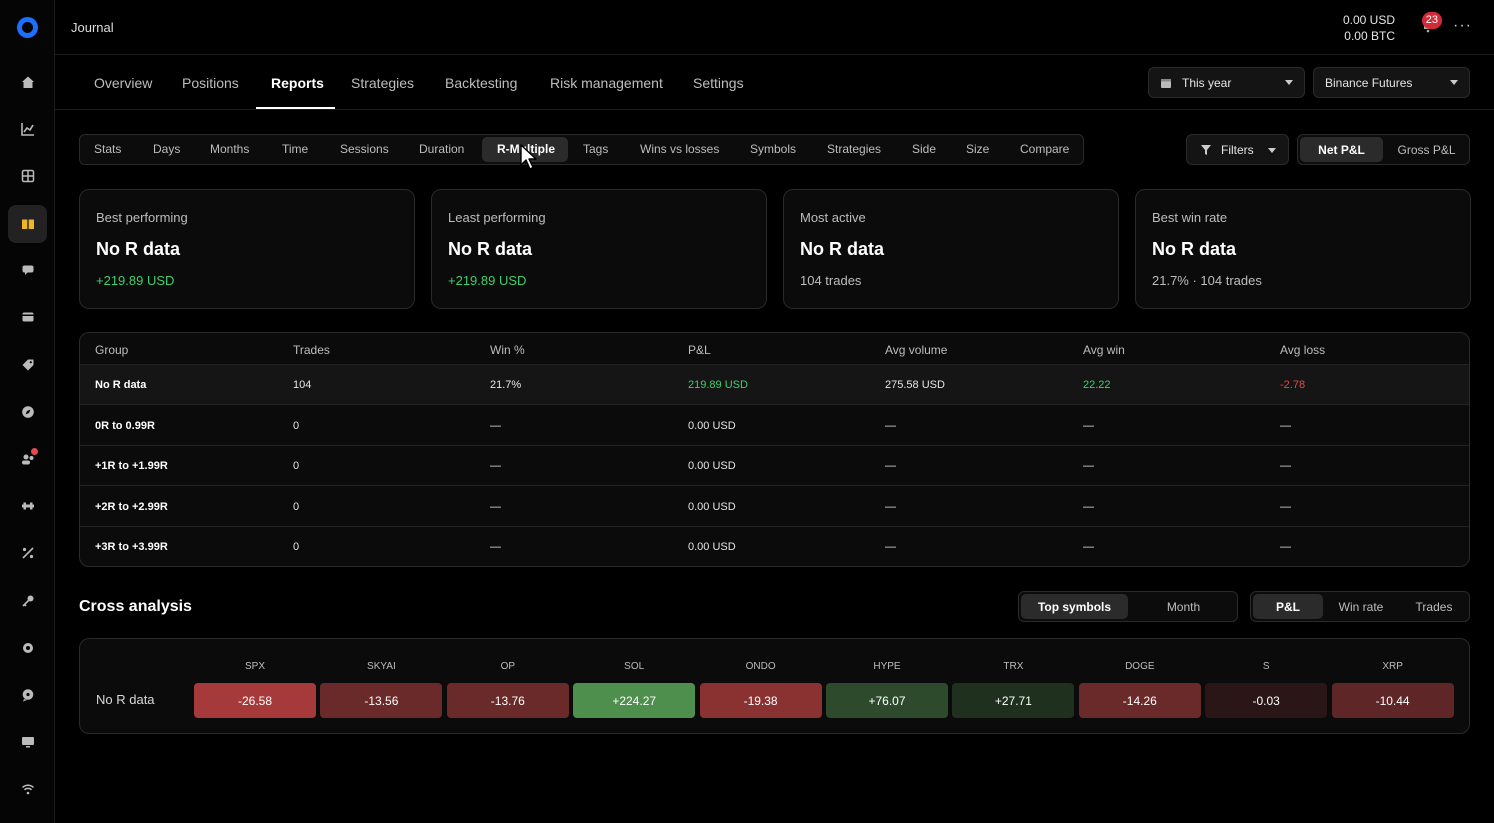  What do you see at coordinates (508, 666) in the screenshot?
I see `symbol-label: OP` at bounding box center [508, 666].